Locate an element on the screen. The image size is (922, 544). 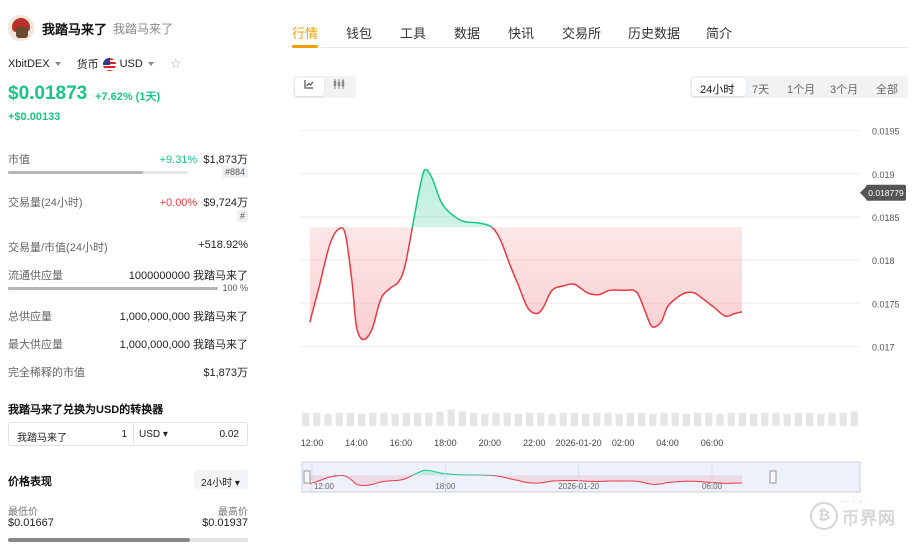
coin-logo is located at coordinates (21, 28).